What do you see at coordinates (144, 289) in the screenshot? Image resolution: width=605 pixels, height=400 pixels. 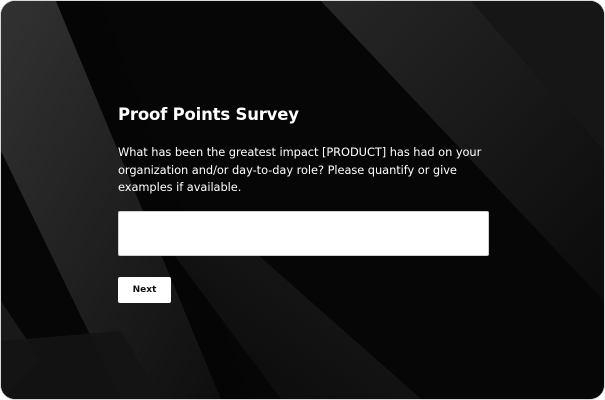 I see `next-button: Next` at bounding box center [144, 289].